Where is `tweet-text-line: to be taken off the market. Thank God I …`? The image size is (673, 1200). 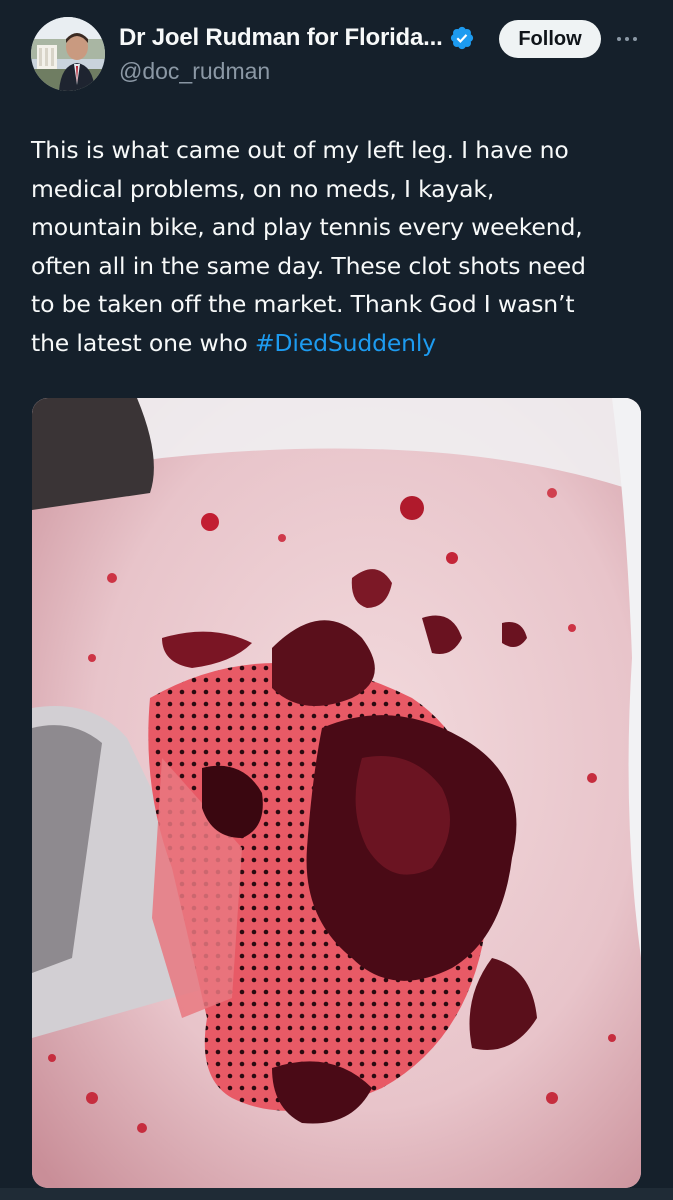
tweet-text-line: to be taken off the market. Thank God I … is located at coordinates (303, 304).